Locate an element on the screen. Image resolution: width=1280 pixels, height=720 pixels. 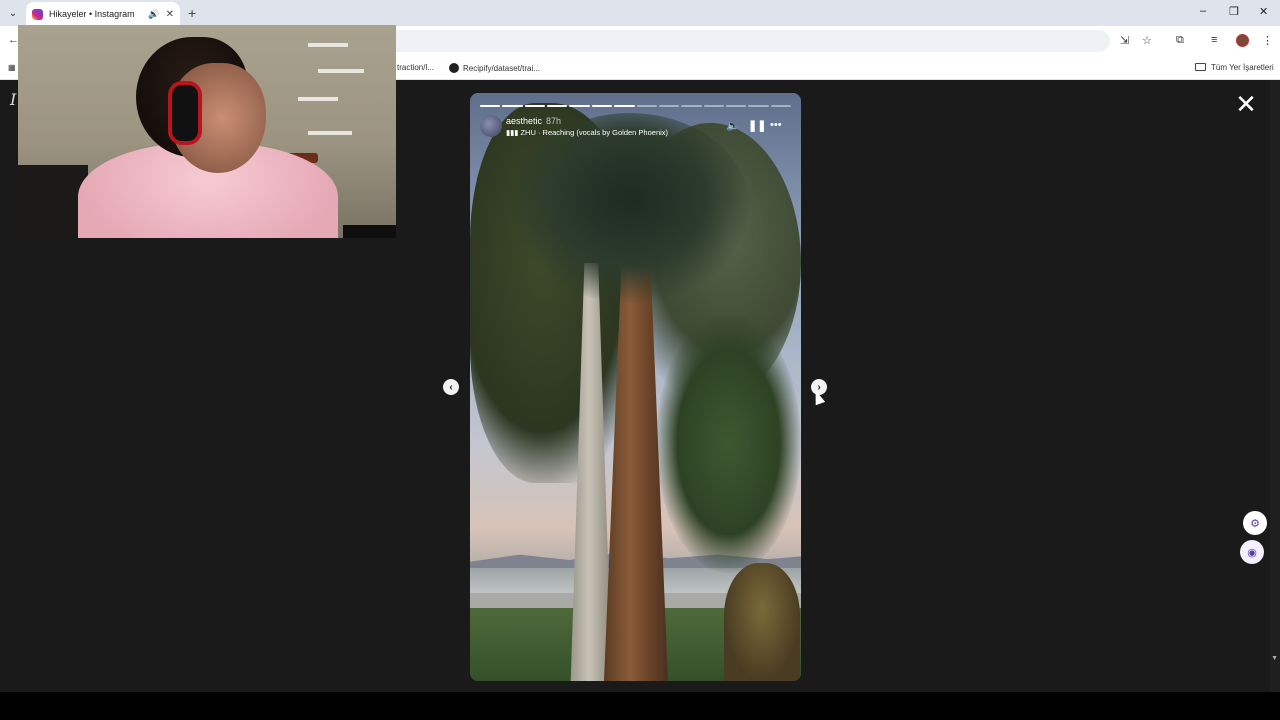
tab-title: Hikayeler • Instagram is located at coordinates (92, 14).